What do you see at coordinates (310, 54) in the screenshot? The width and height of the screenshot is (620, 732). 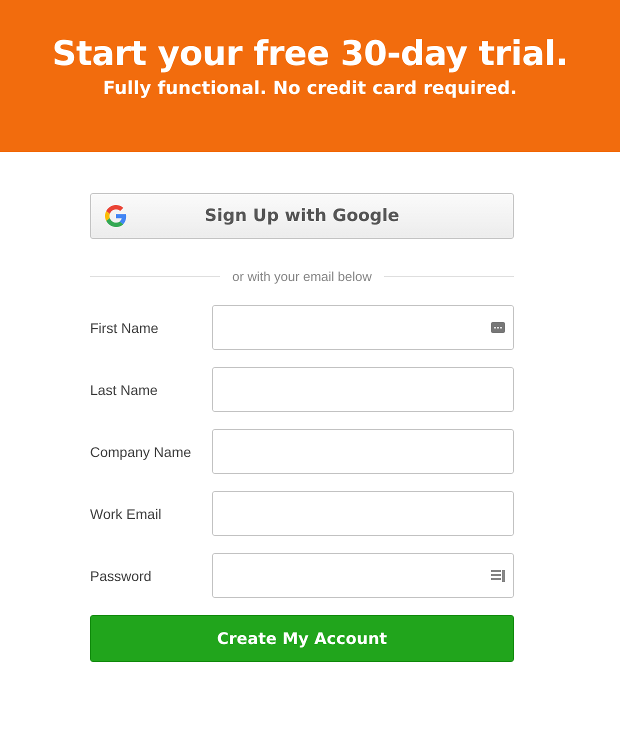 I see `page-title: Start your free 30-day trial.` at bounding box center [310, 54].